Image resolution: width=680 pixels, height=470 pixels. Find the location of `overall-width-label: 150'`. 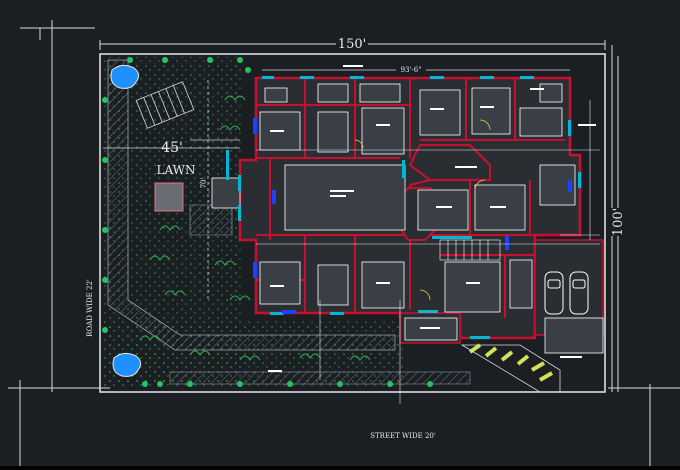

overall-width-label: 150' is located at coordinates (352, 44).